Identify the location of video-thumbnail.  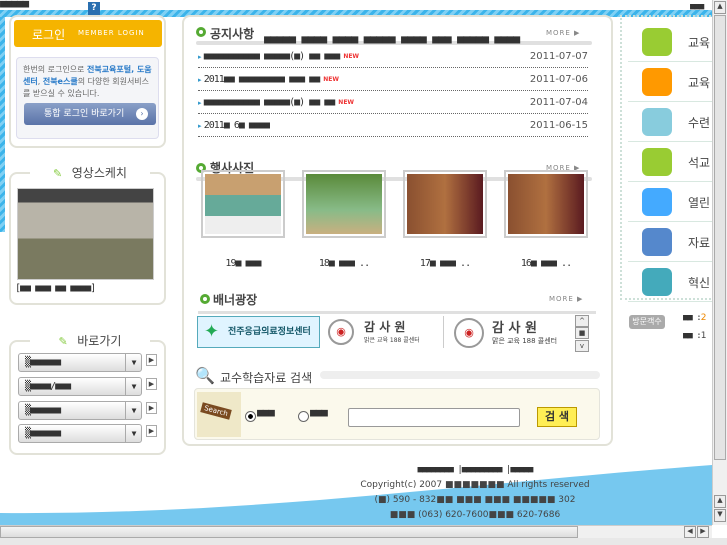
(85, 234).